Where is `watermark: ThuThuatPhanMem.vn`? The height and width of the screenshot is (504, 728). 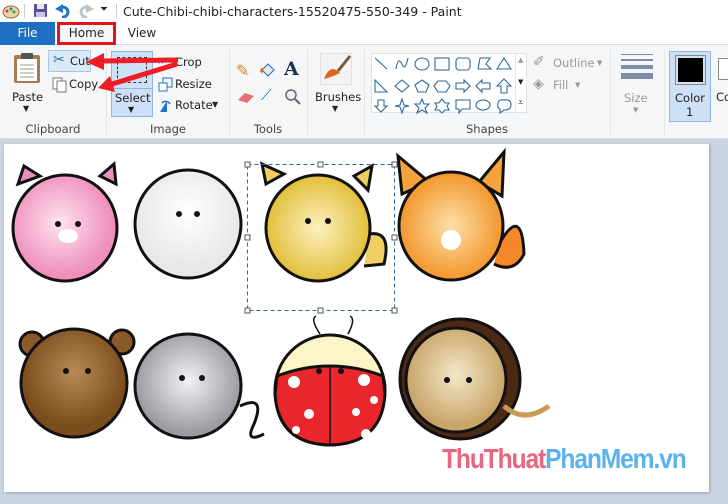
watermark: ThuThuatPhanMem.vn is located at coordinates (564, 459).